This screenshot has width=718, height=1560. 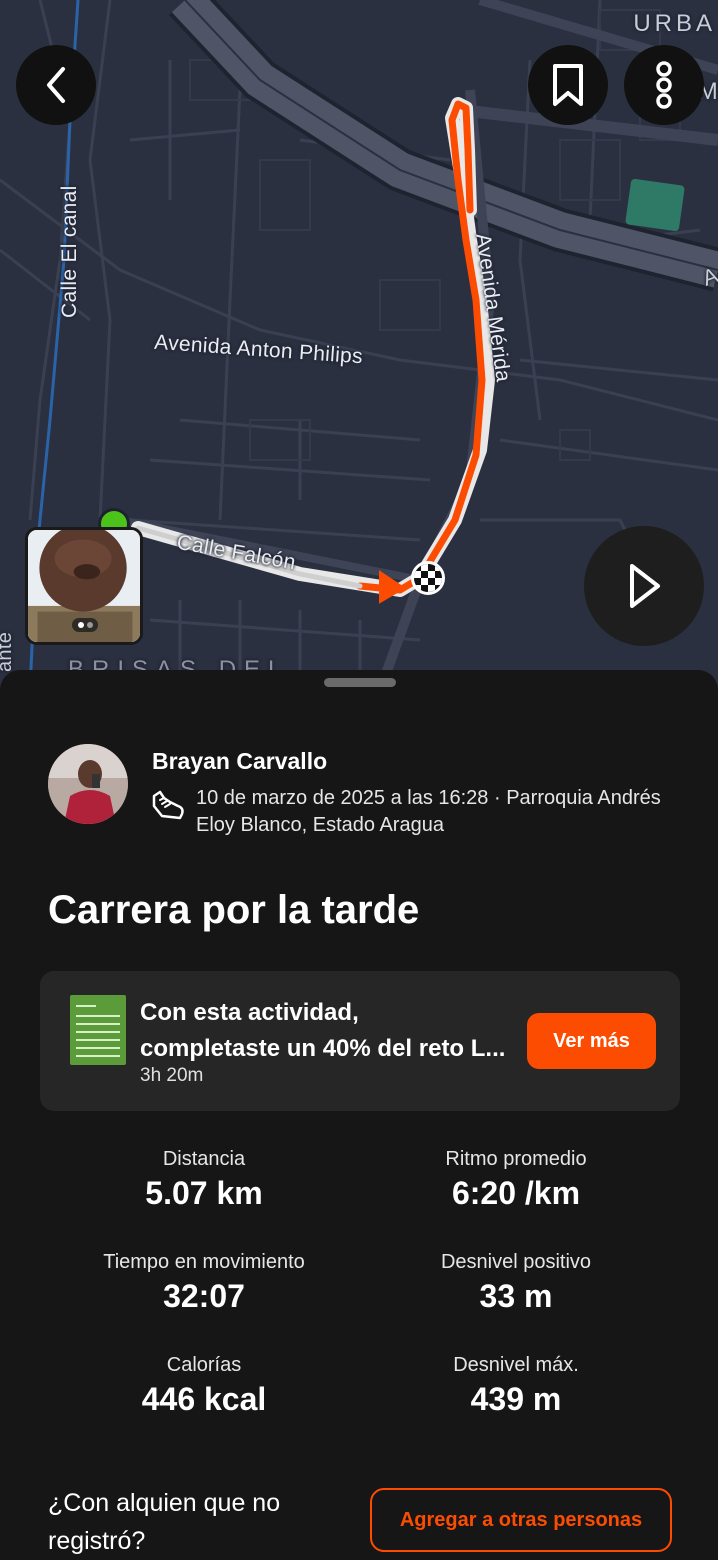 What do you see at coordinates (85, 625) in the screenshot?
I see `photo-pager-dots` at bounding box center [85, 625].